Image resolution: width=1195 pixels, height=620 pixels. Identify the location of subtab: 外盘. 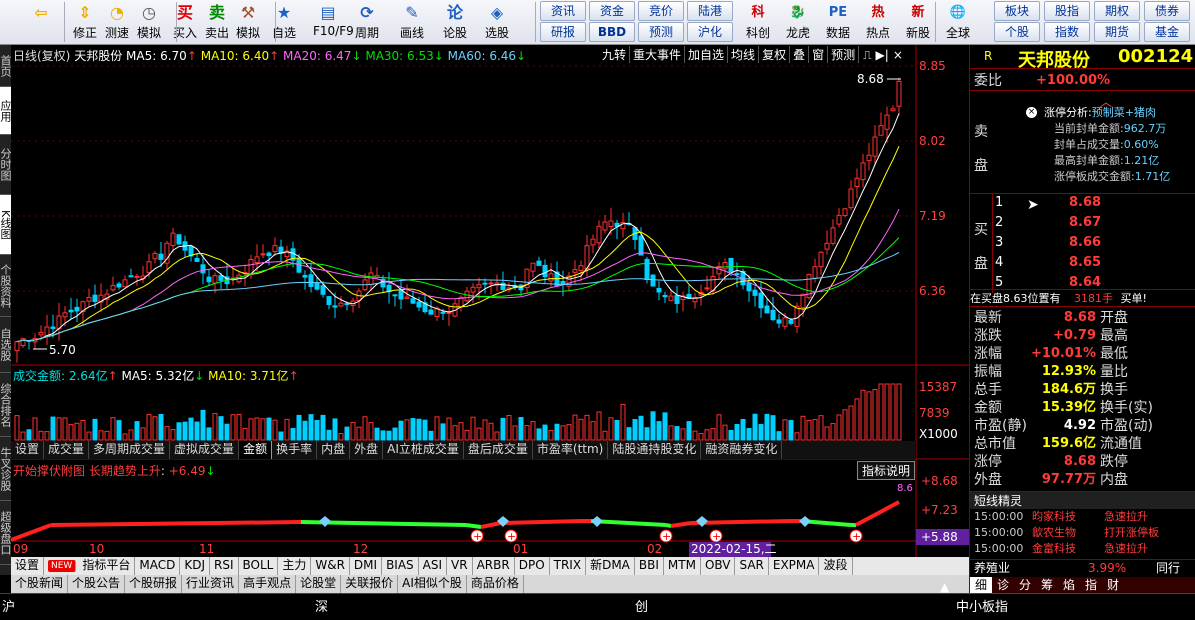
(367, 450).